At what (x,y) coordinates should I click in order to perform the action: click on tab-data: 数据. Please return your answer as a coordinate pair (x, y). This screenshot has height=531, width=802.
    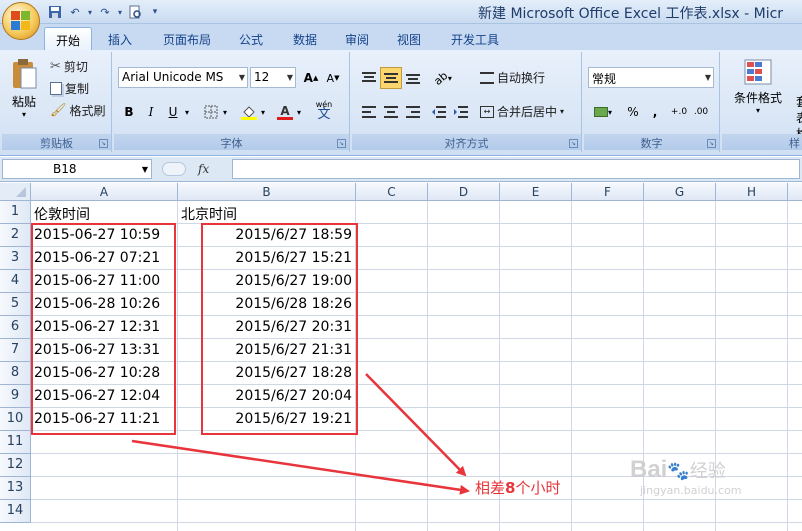
    Looking at the image, I should click on (305, 38).